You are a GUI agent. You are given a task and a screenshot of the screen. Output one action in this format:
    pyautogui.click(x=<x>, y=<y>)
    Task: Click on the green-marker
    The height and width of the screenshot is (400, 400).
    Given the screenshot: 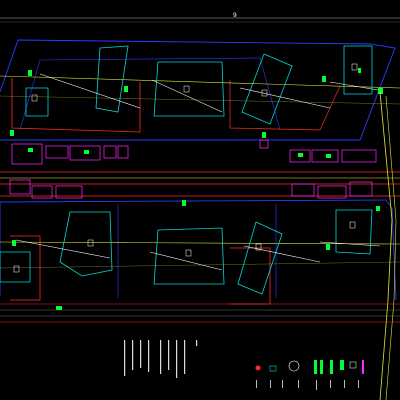 What is the action you would take?
    pyautogui.click(x=30, y=73)
    